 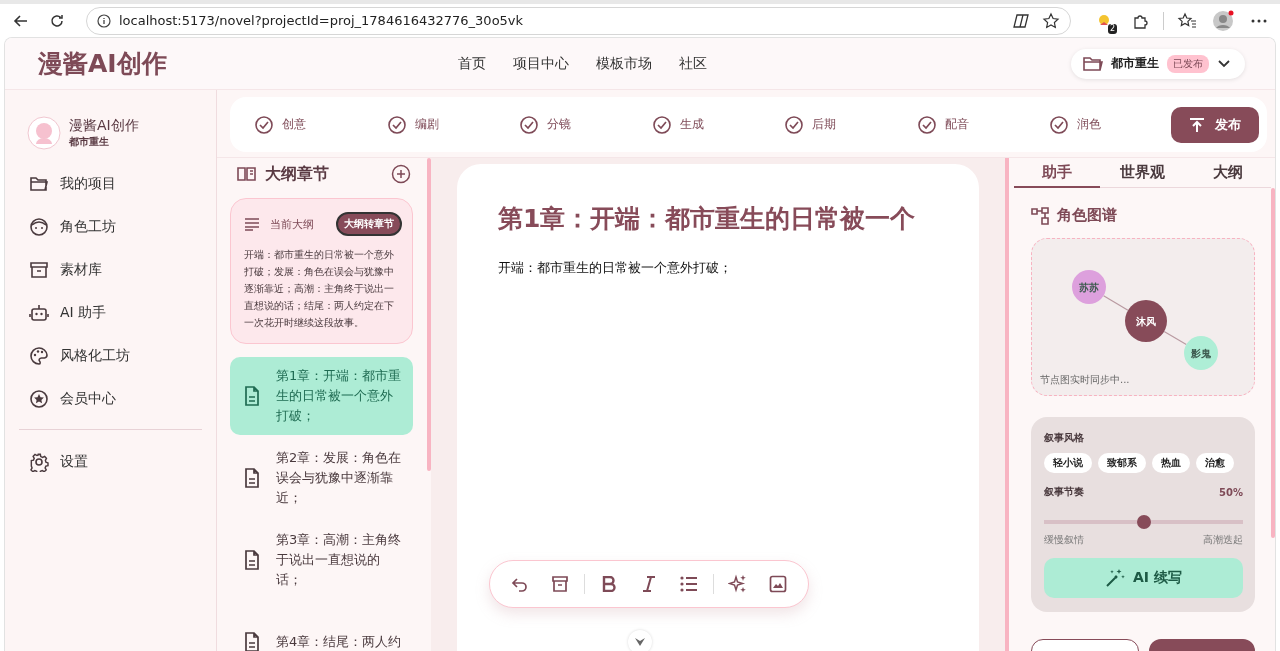 I want to click on robot-icon, so click(x=39, y=313).